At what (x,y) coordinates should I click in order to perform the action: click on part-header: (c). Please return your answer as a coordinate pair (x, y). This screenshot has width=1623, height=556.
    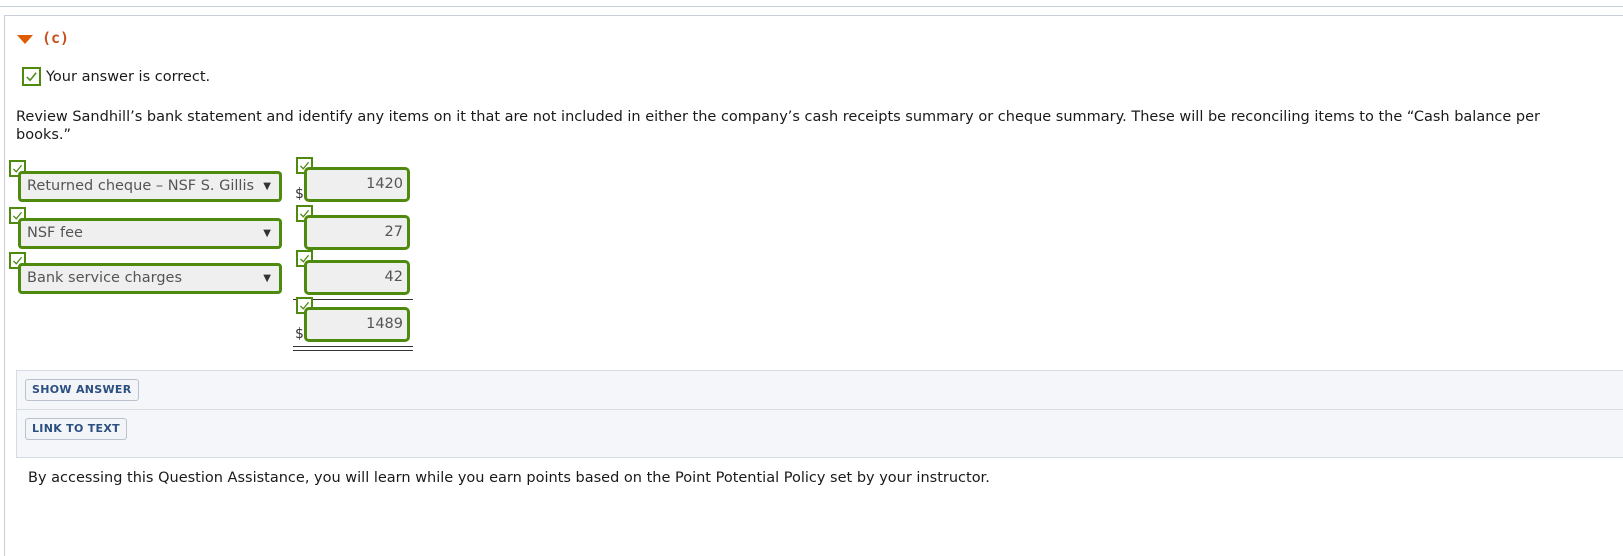
    Looking at the image, I should click on (43, 38).